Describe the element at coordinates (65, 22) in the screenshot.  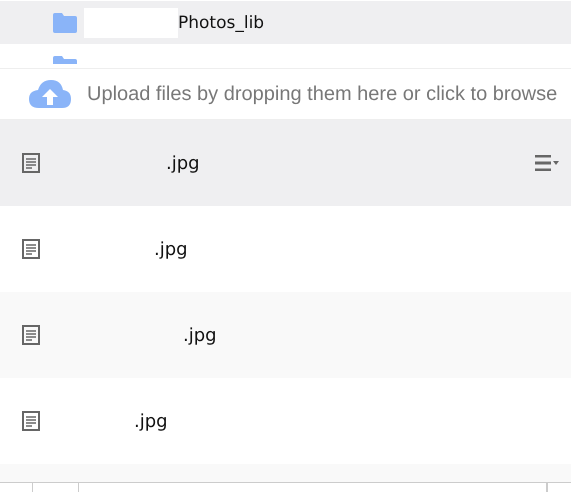
I see `folder-icon` at that location.